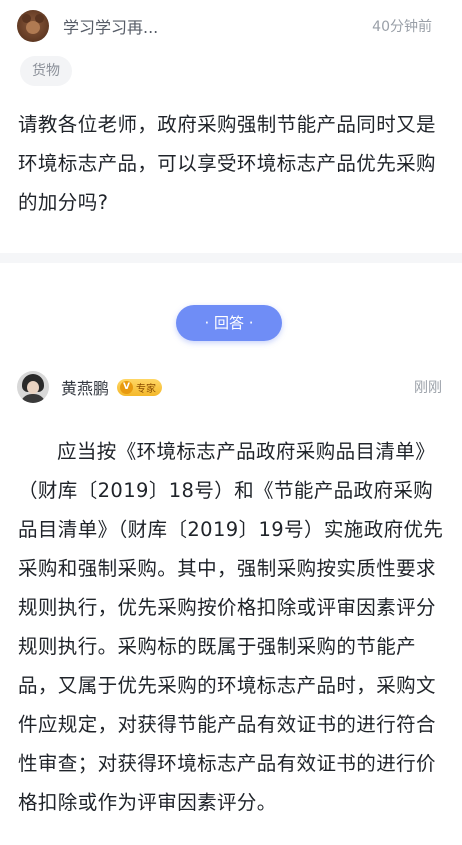  Describe the element at coordinates (231, 258) in the screenshot. I see `section-divider` at that location.